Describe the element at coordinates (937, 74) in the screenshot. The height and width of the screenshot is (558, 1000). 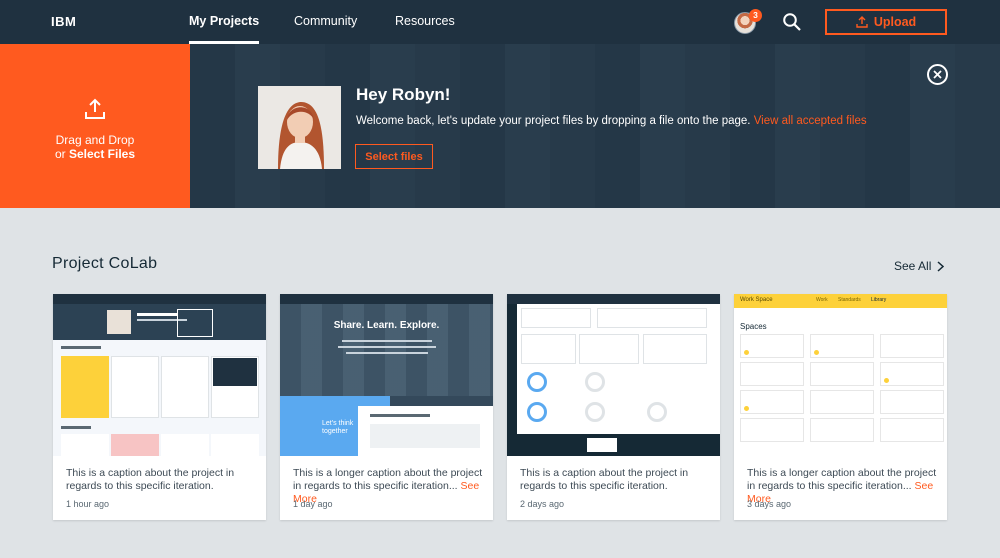
I see `close-icon` at that location.